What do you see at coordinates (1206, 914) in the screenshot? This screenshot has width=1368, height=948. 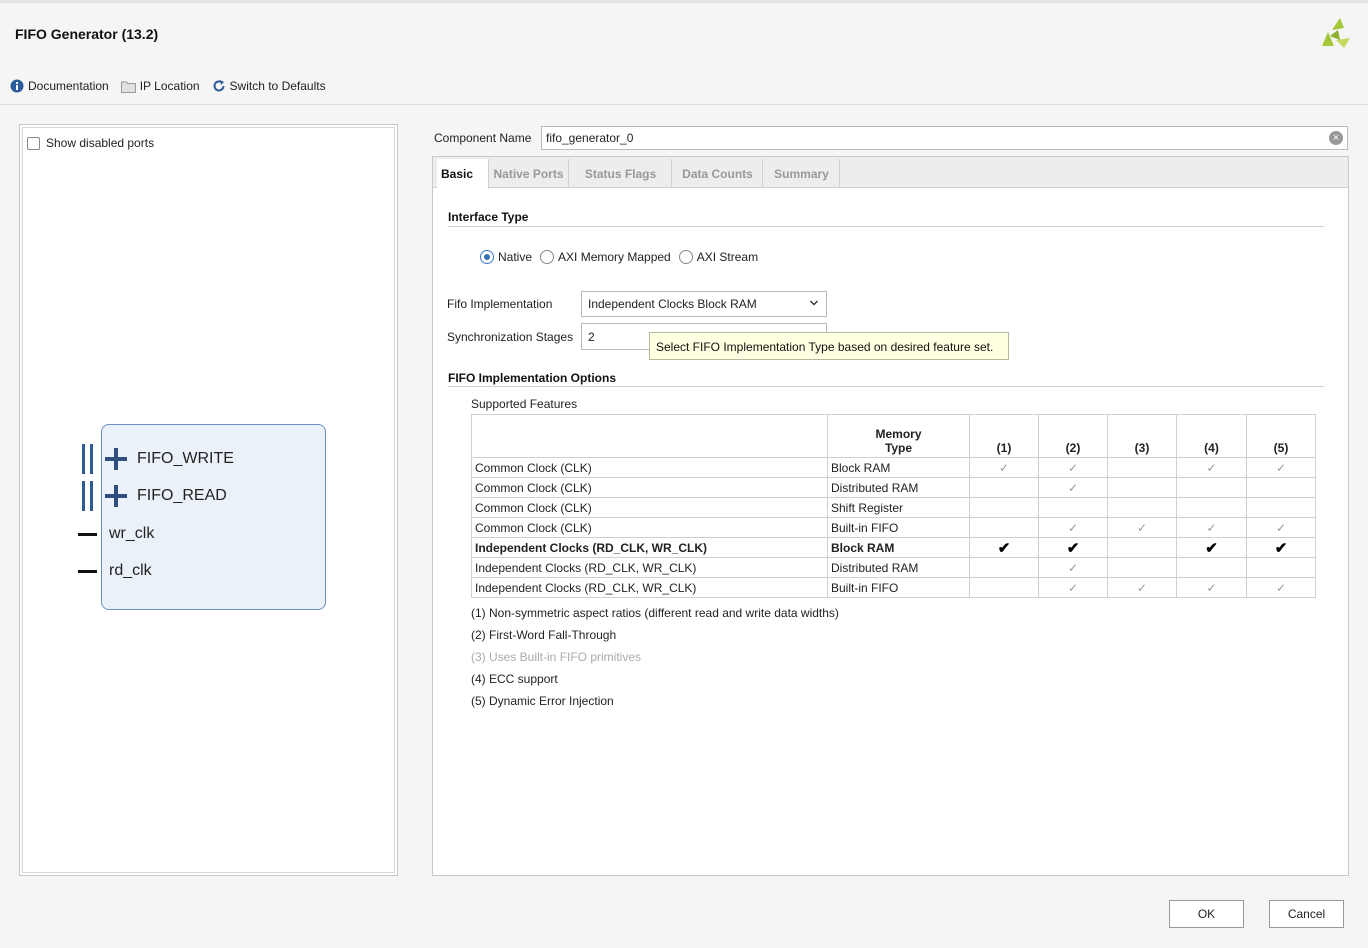 I see `ok-button: OK` at bounding box center [1206, 914].